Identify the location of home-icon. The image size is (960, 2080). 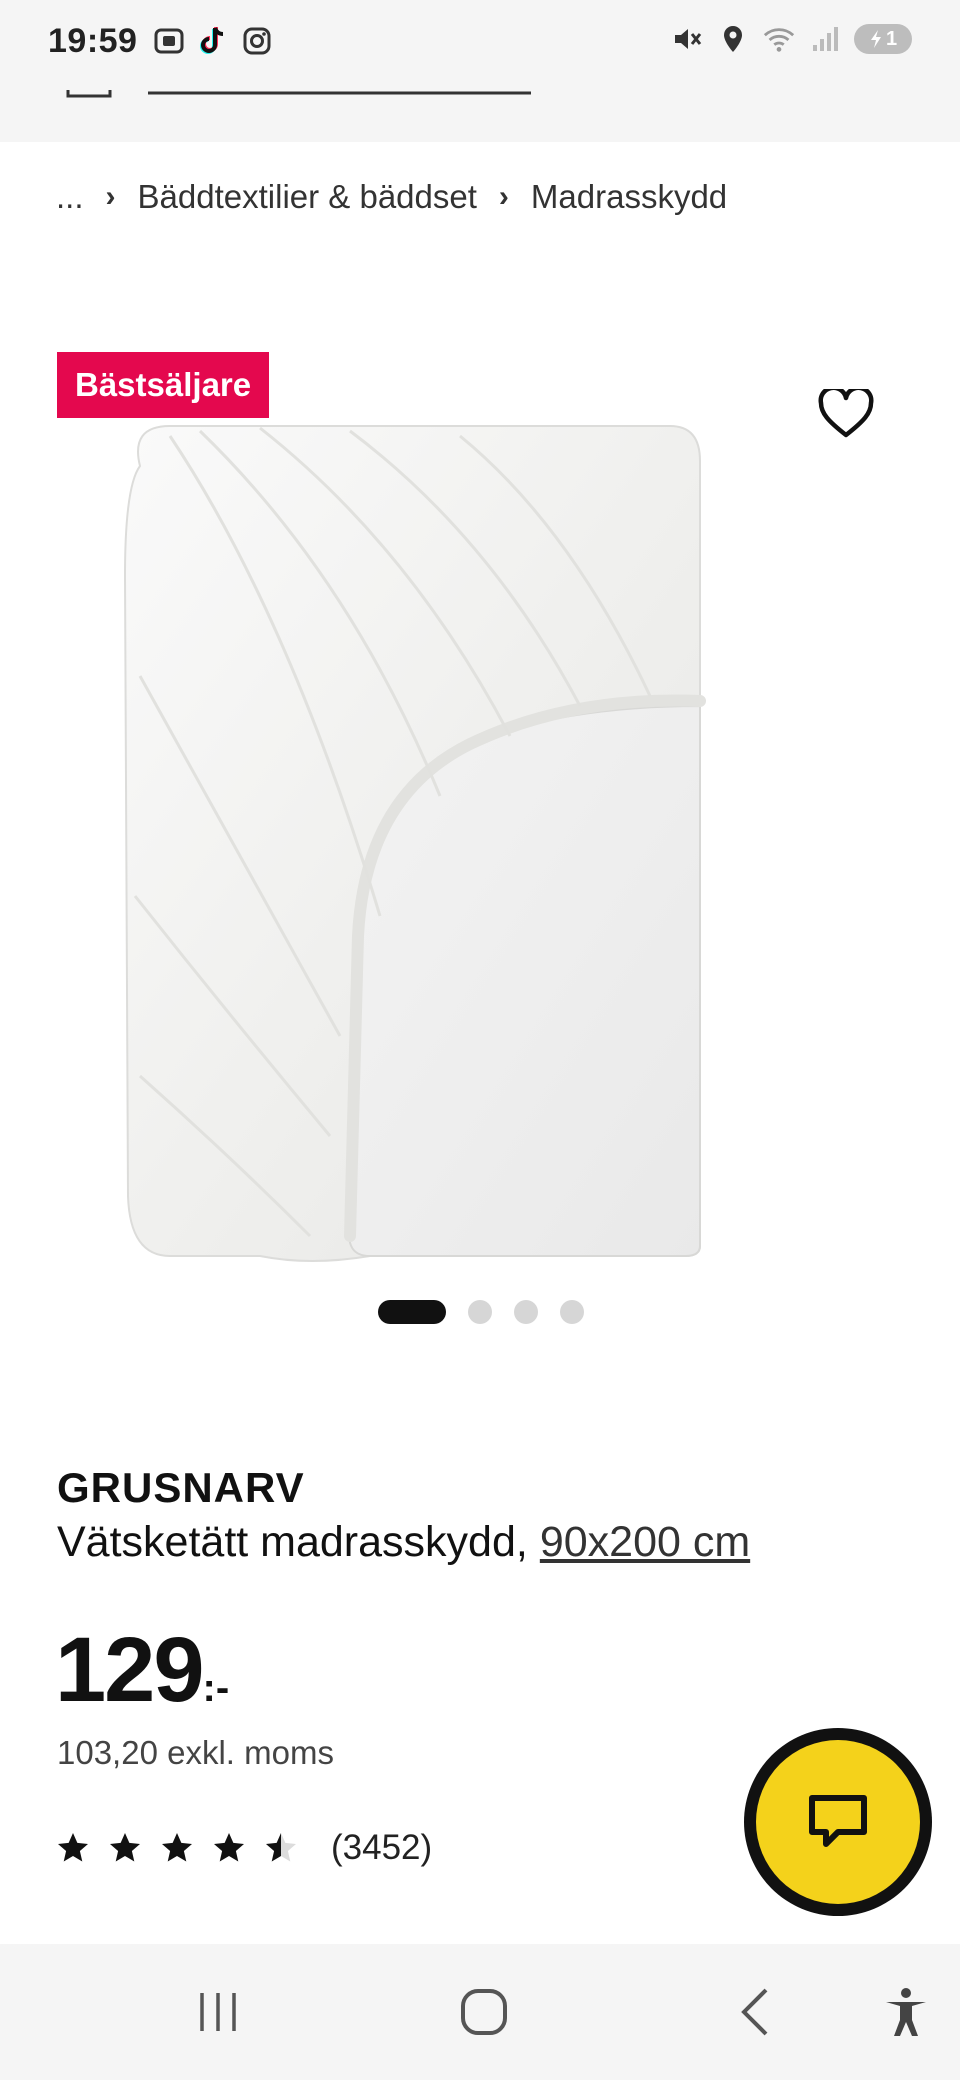
(484, 2012).